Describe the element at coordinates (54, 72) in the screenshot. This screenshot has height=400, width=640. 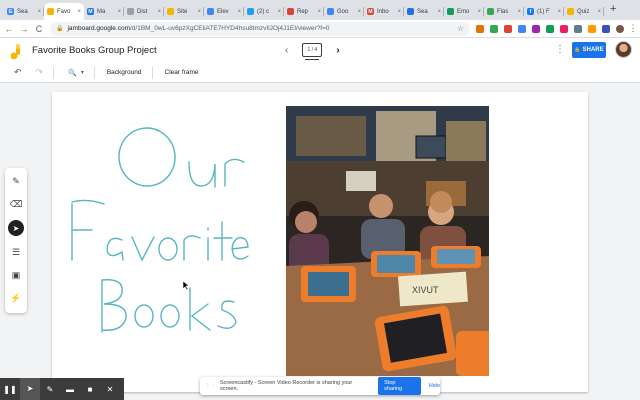
I see `divider` at that location.